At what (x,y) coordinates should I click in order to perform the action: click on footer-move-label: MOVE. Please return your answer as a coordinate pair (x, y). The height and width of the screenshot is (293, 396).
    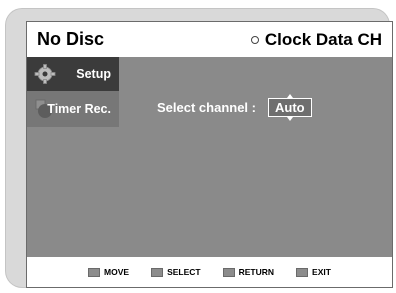
    Looking at the image, I should click on (117, 272).